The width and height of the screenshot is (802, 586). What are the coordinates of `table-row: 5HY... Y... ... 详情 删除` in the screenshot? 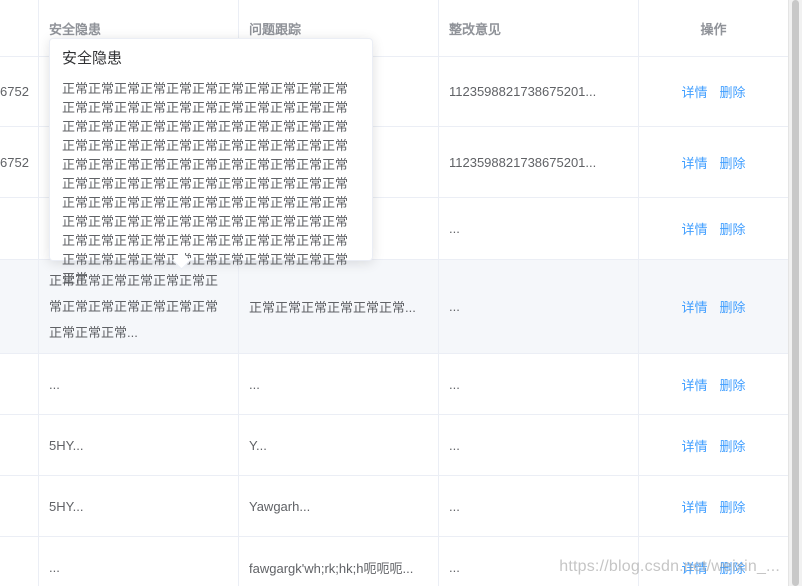 It's located at (394, 445).